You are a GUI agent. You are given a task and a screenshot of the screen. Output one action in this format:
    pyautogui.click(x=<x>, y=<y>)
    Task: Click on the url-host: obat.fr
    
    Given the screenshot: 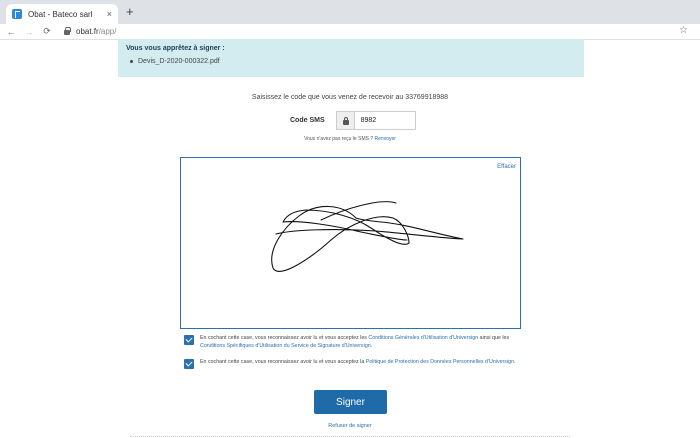 What is the action you would take?
    pyautogui.click(x=87, y=31)
    